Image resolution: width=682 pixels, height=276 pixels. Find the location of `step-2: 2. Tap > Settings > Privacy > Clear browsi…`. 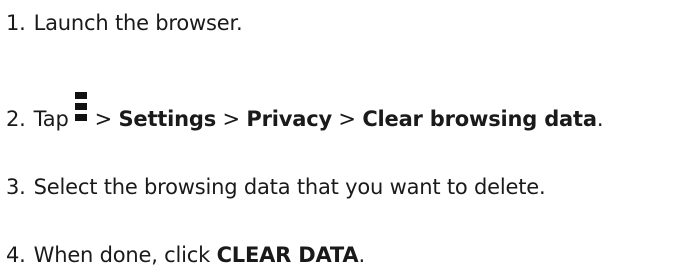

step-2: 2. Tap > Settings > Privacy > Clear browsi… is located at coordinates (305, 112).